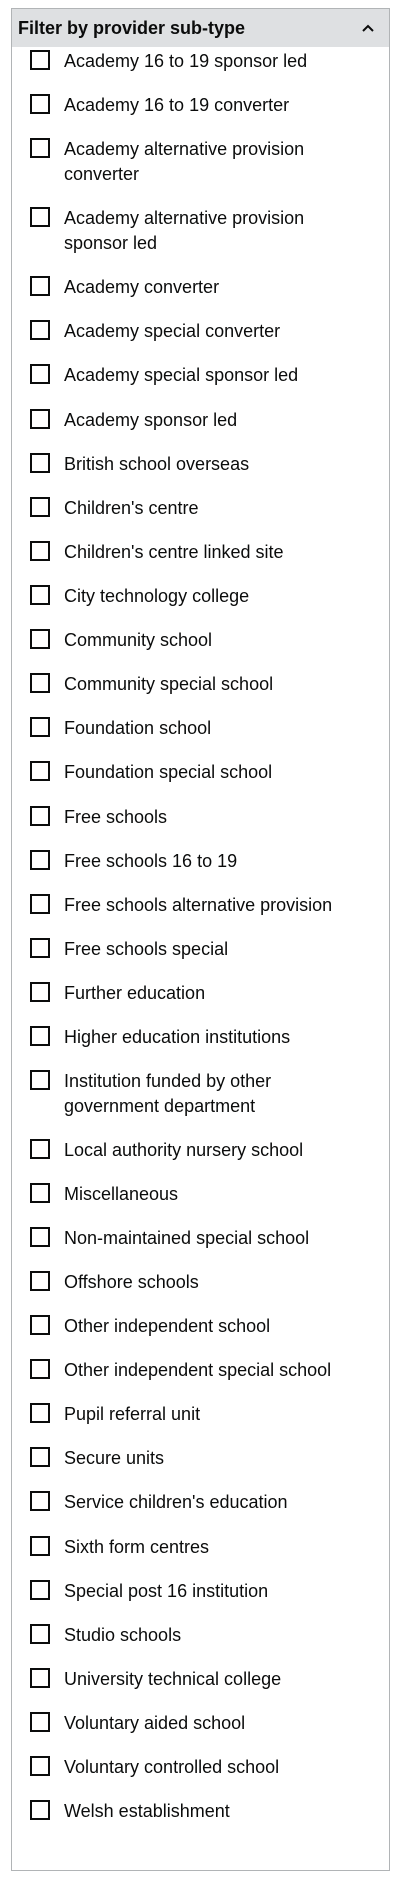 This screenshot has width=401, height=1881. I want to click on checkbox-label: Studio schools, so click(214, 1635).